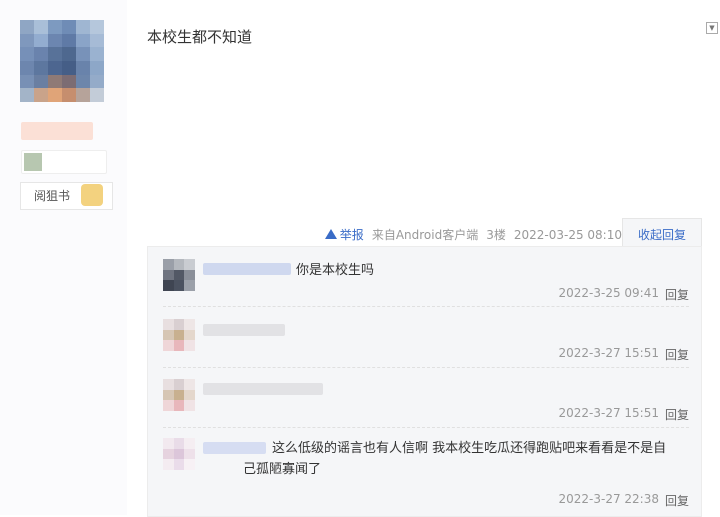  Describe the element at coordinates (92, 195) in the screenshot. I see `badge-icon` at that location.